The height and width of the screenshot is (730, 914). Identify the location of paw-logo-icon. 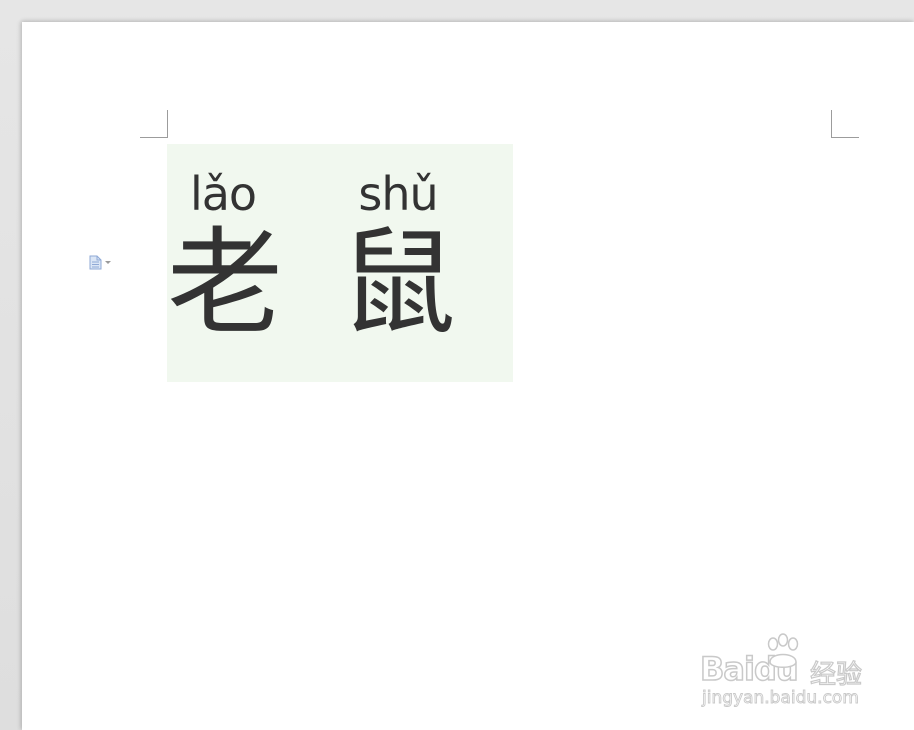
(783, 650).